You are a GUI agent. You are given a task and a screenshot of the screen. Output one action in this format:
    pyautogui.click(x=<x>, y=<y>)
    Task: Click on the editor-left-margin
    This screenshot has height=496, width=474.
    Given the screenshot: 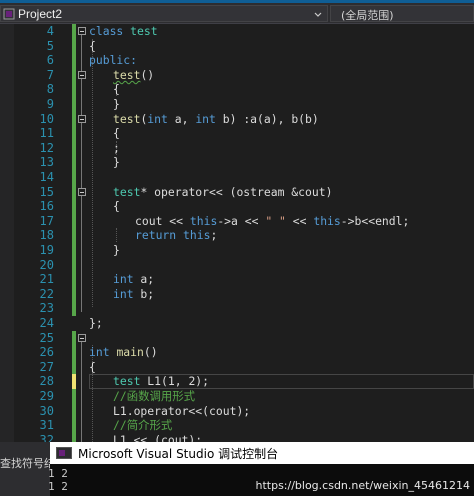 What is the action you would take?
    pyautogui.click(x=7, y=233)
    